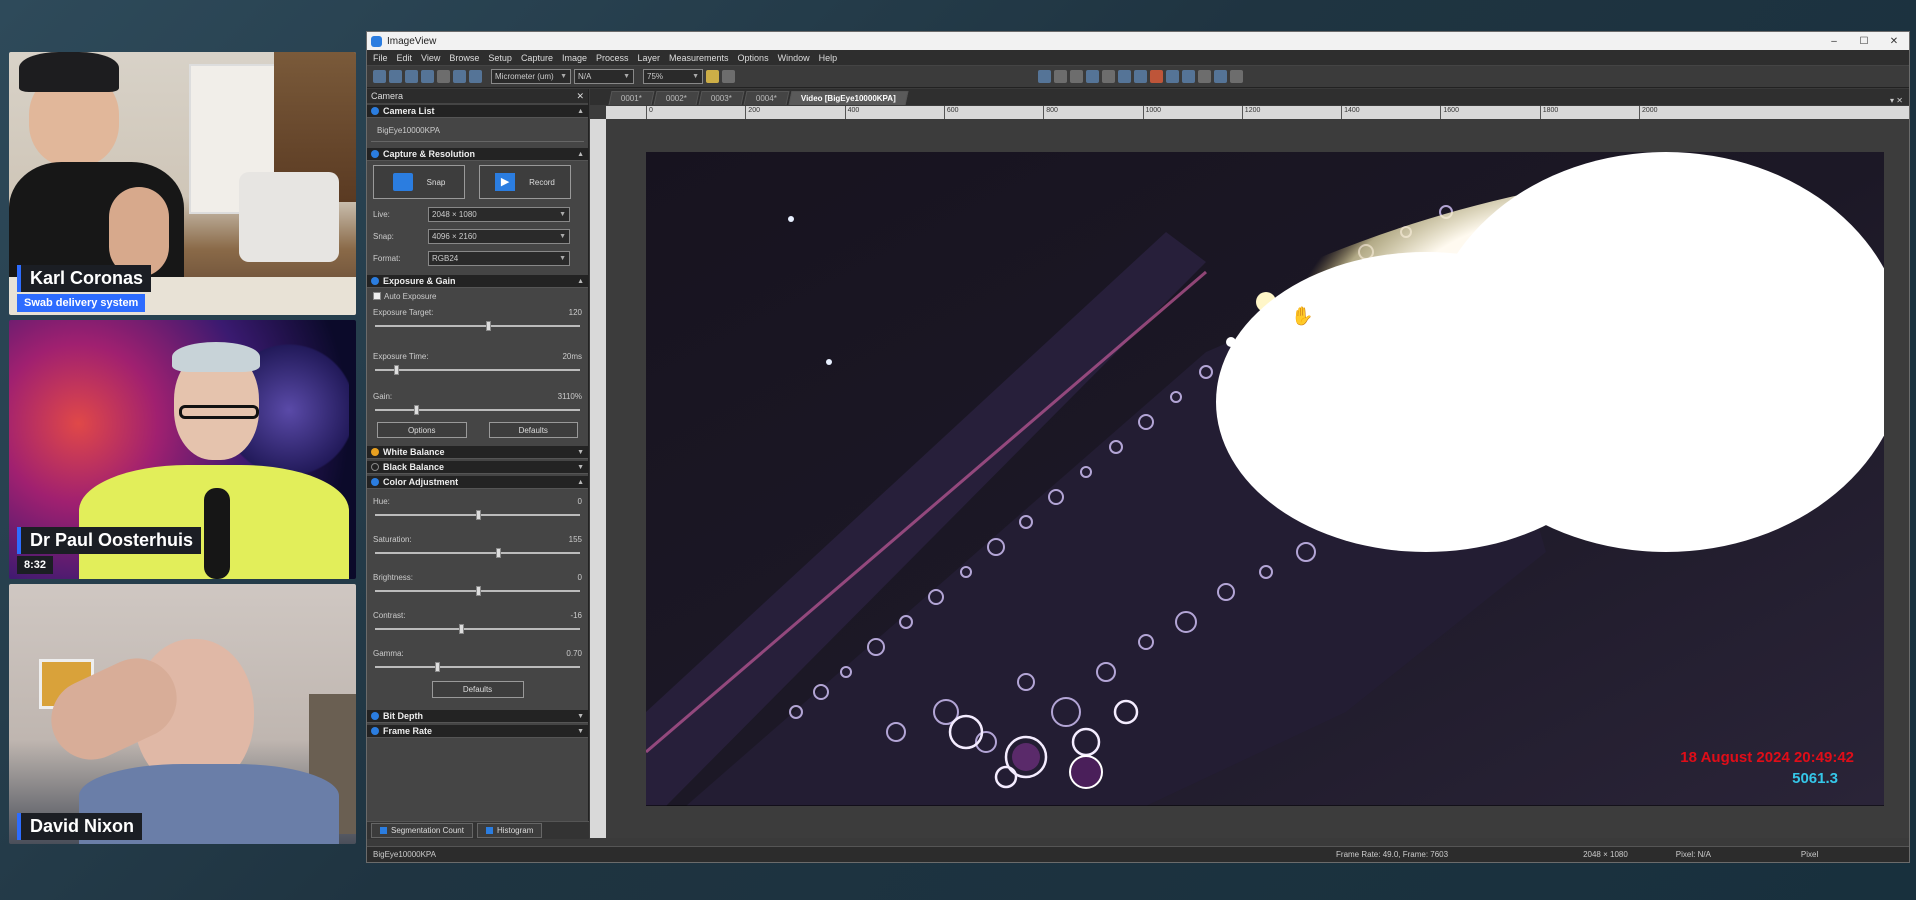 The width and height of the screenshot is (1916, 900). I want to click on exposure-time-value: 20ms, so click(572, 356).